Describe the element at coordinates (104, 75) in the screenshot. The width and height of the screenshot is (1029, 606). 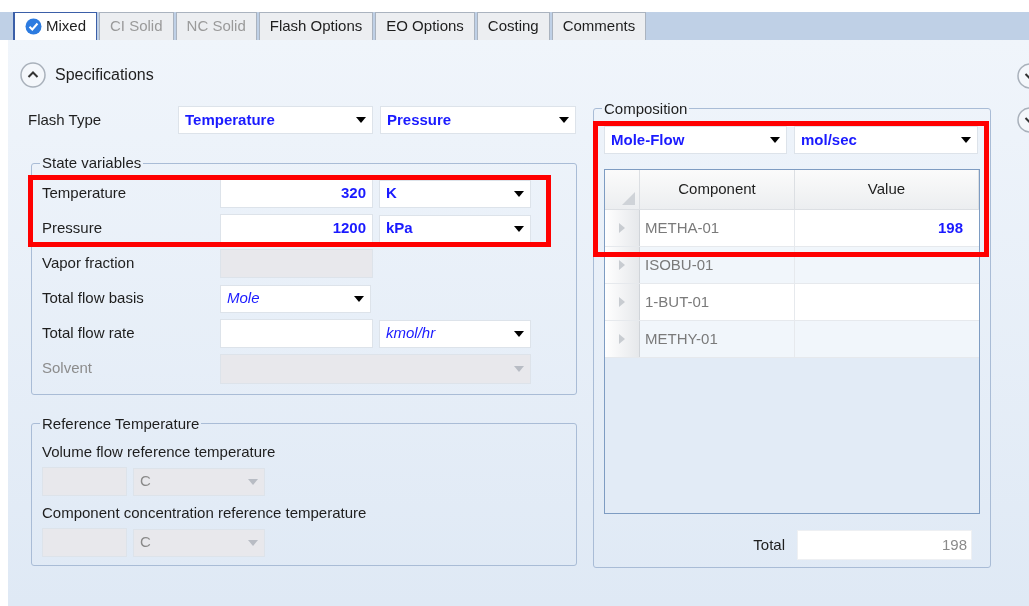
I see `section-title: Specifications` at that location.